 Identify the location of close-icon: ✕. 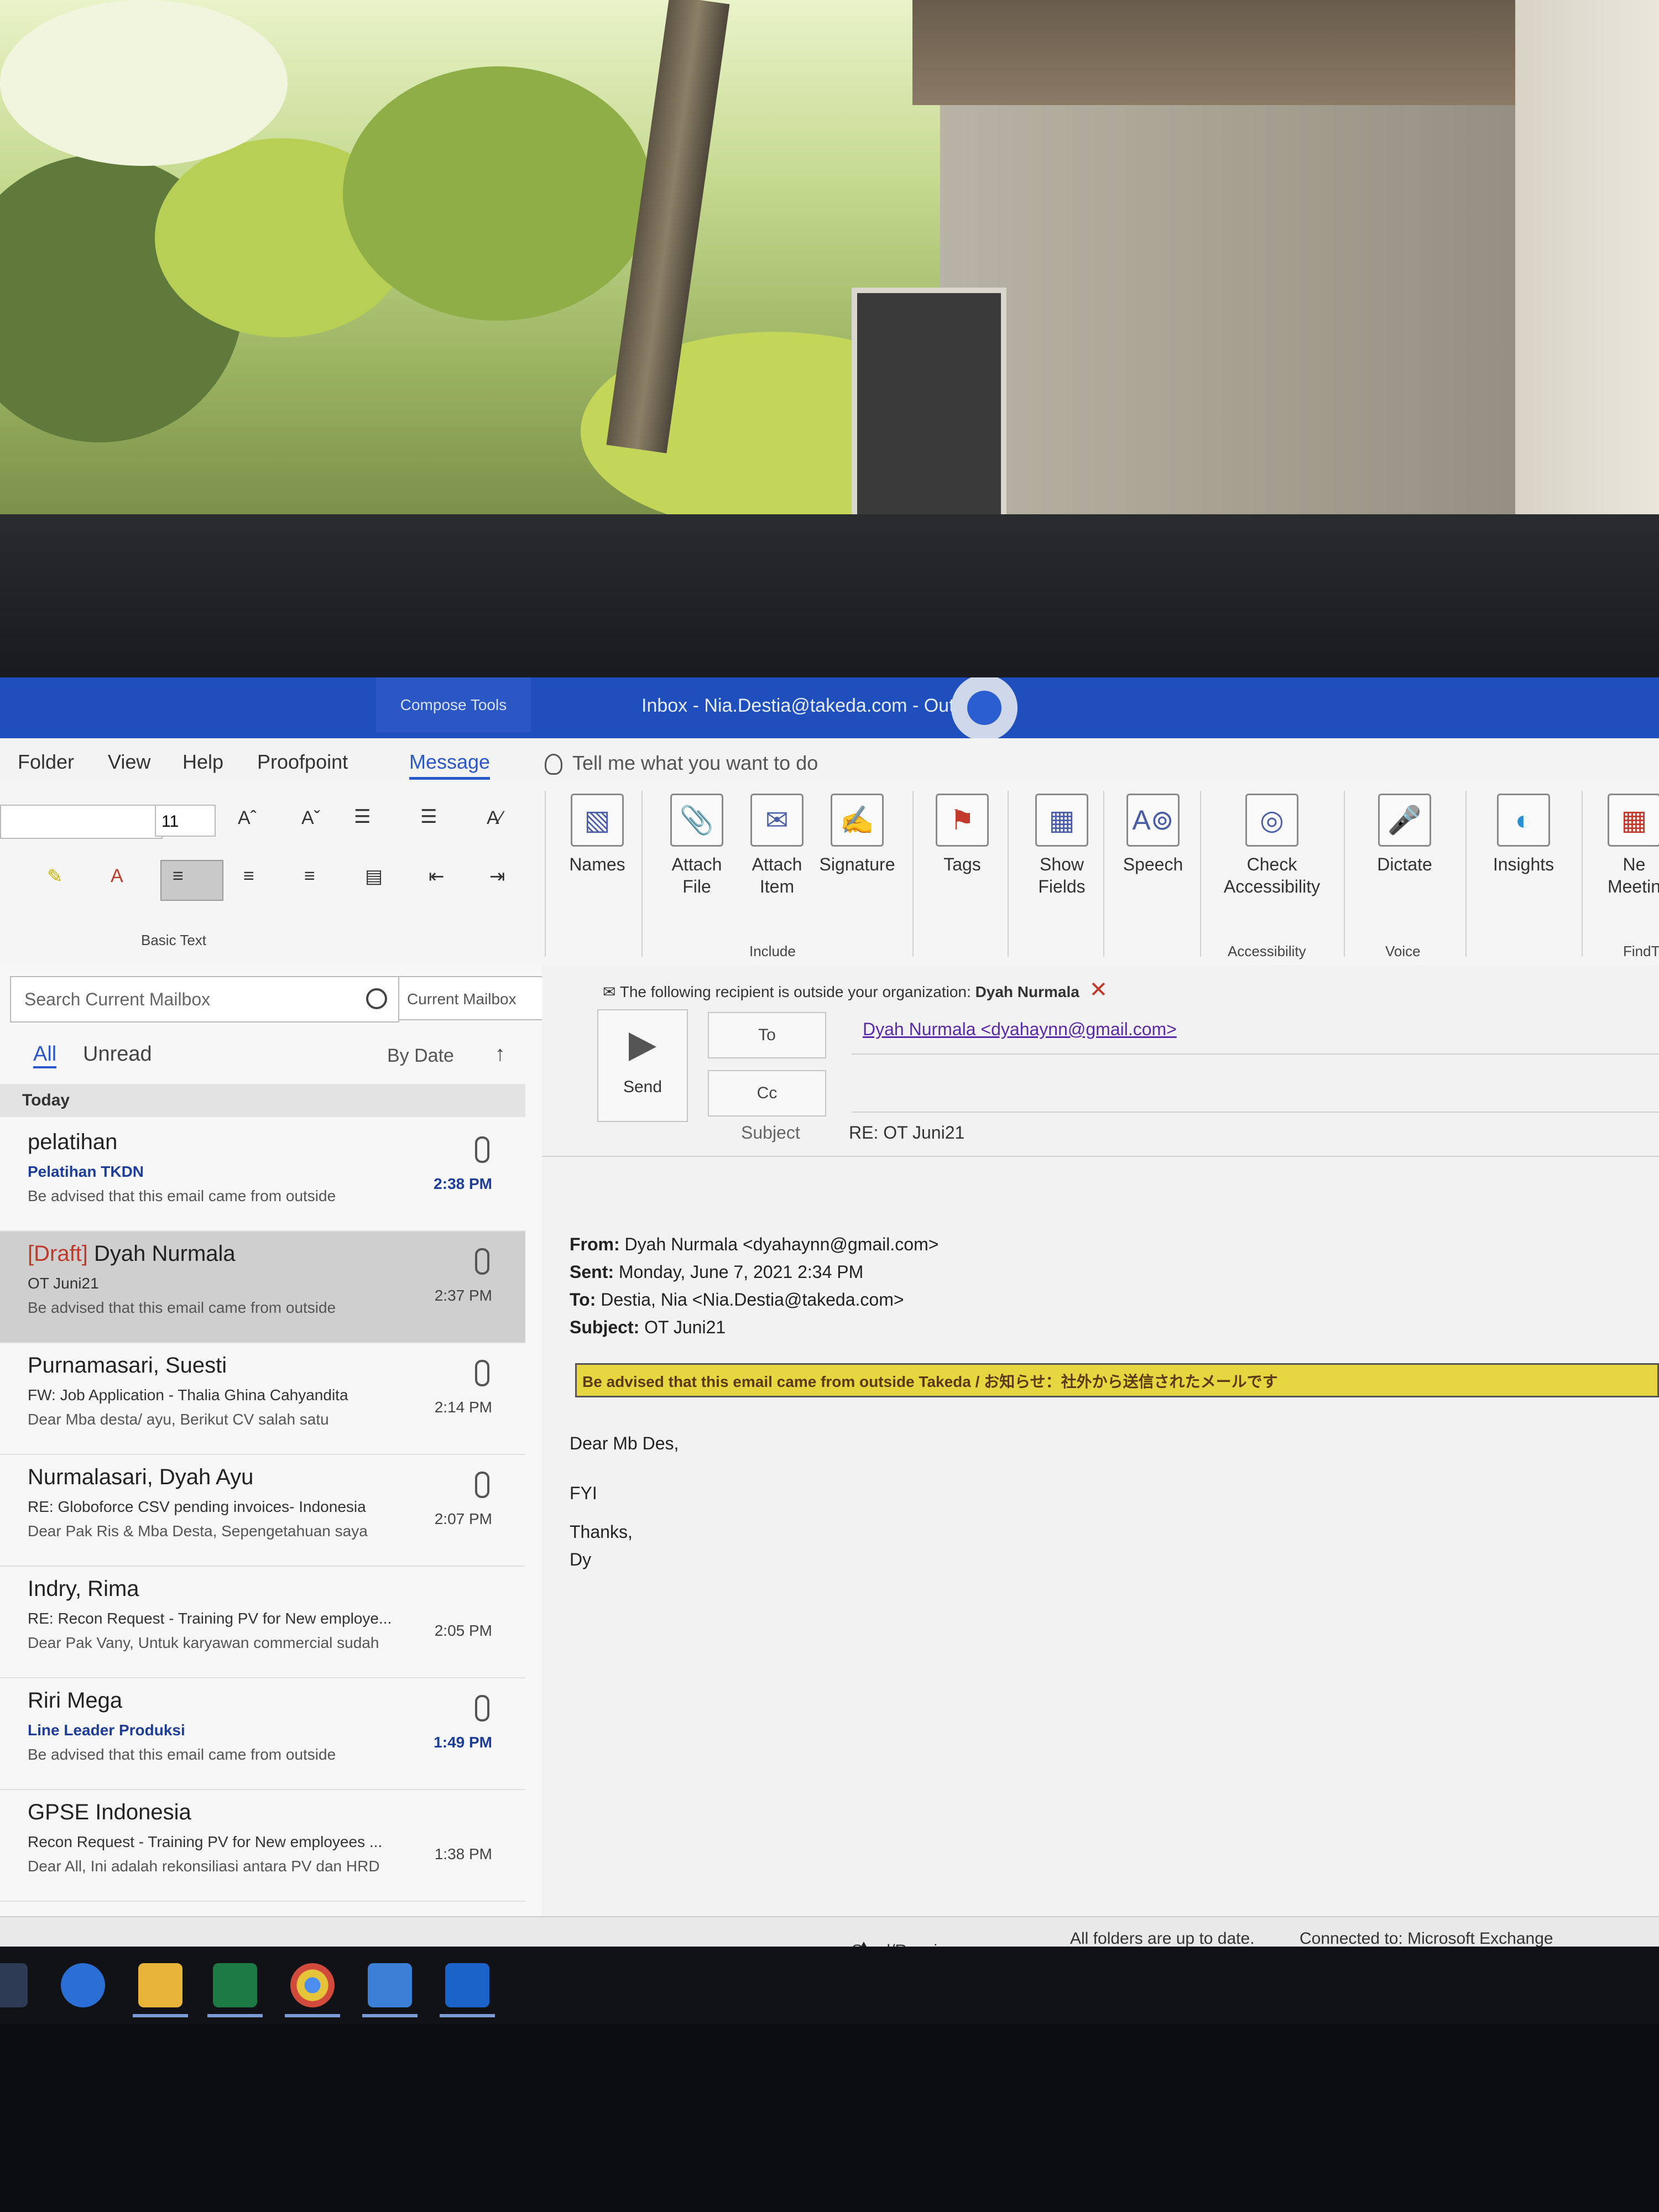
(1099, 990).